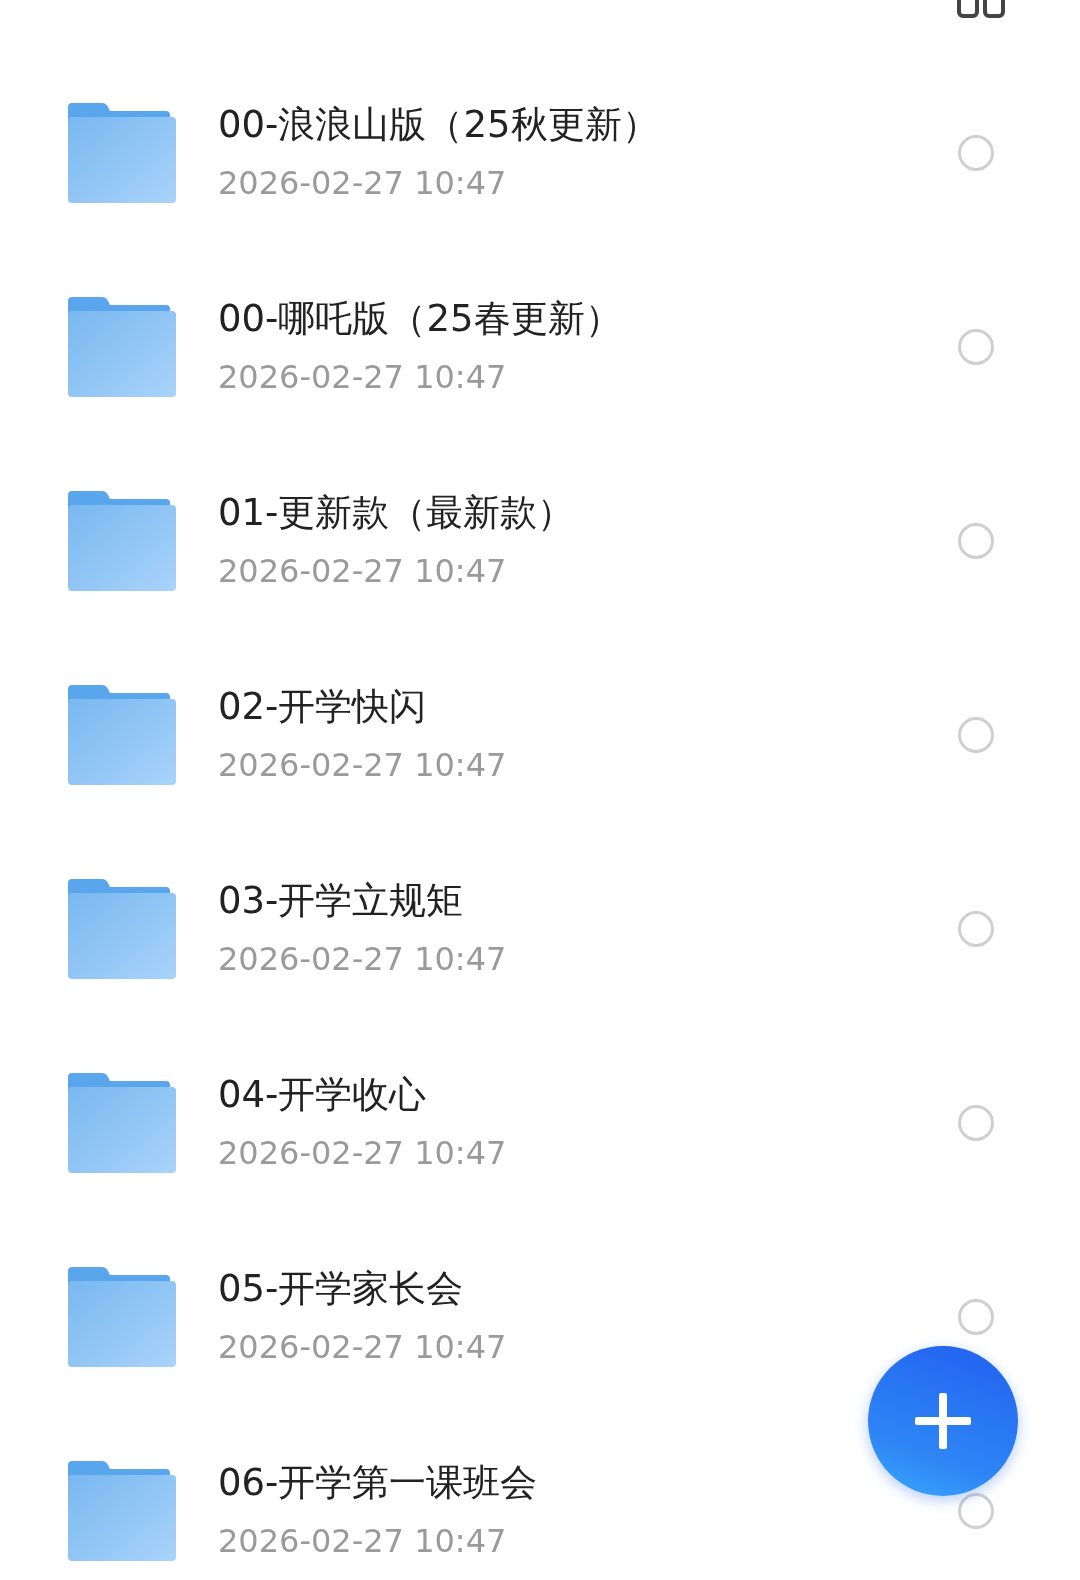 The height and width of the screenshot is (1580, 1080). Describe the element at coordinates (378, 1483) in the screenshot. I see `folder-name: 06-开学第一课班会` at that location.